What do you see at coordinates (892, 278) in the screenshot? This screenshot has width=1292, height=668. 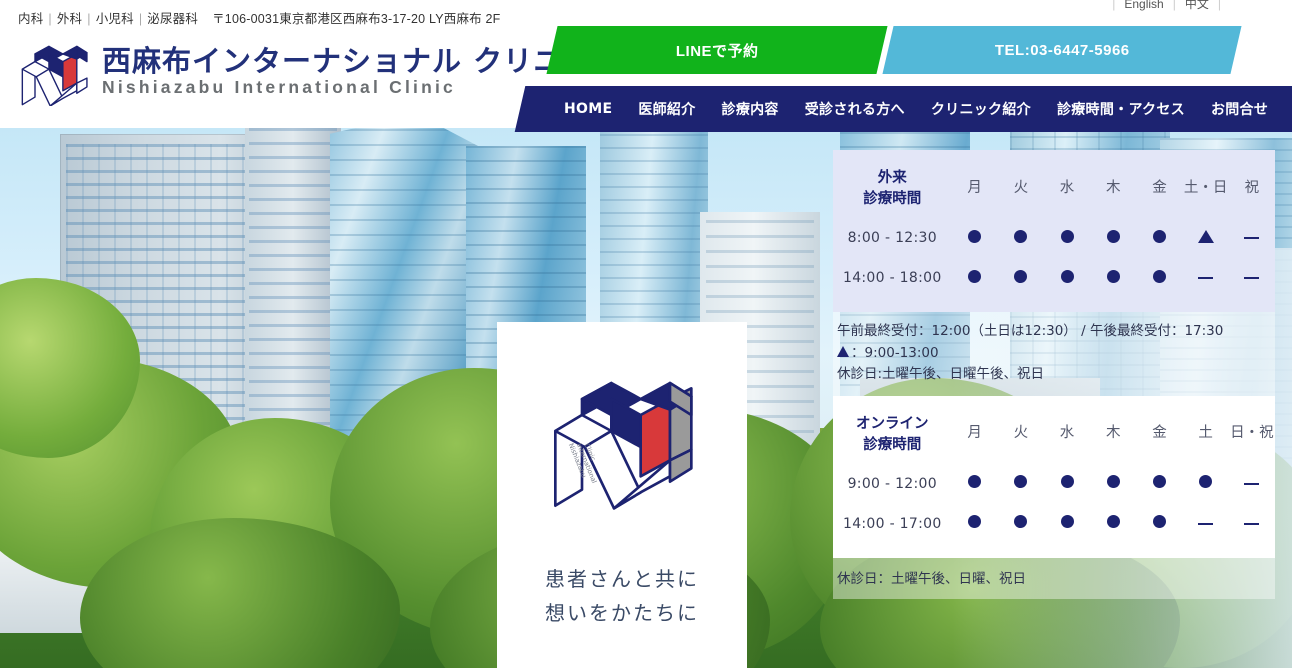 I see `outpatient-row1-time: 14:00 - 18:00` at bounding box center [892, 278].